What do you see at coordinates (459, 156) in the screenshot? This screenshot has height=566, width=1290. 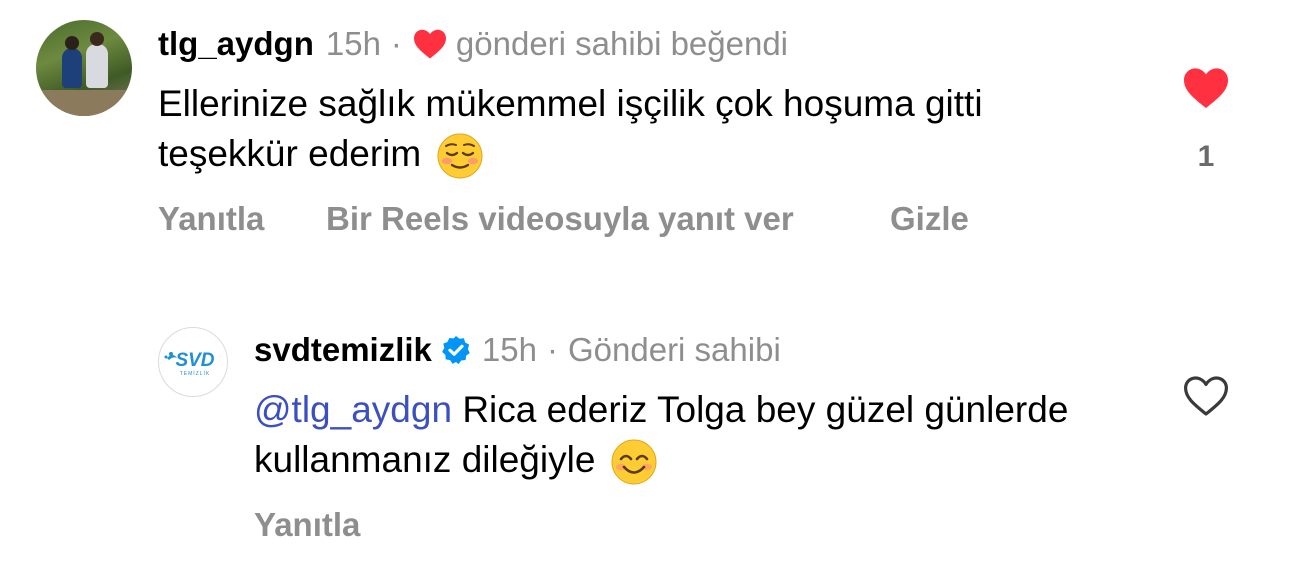 I see `relieved-smiling-face-icon` at bounding box center [459, 156].